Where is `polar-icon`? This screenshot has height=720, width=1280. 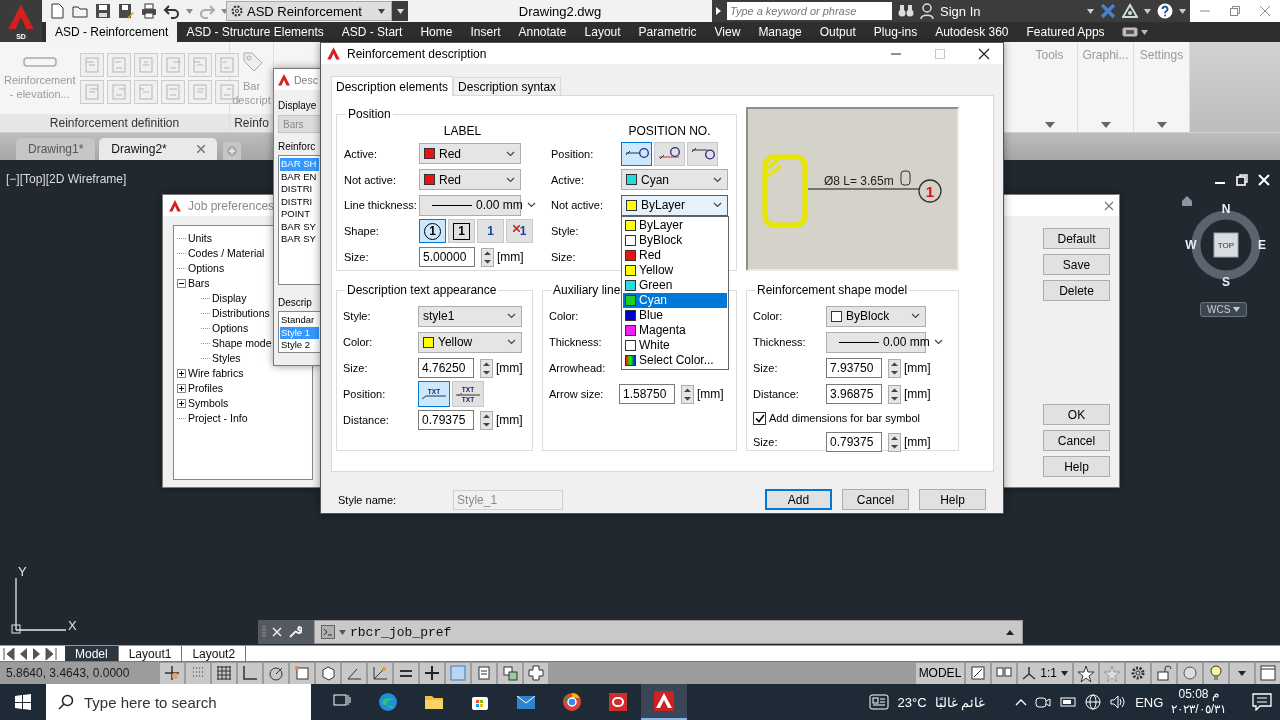
polar-icon is located at coordinates (276, 673).